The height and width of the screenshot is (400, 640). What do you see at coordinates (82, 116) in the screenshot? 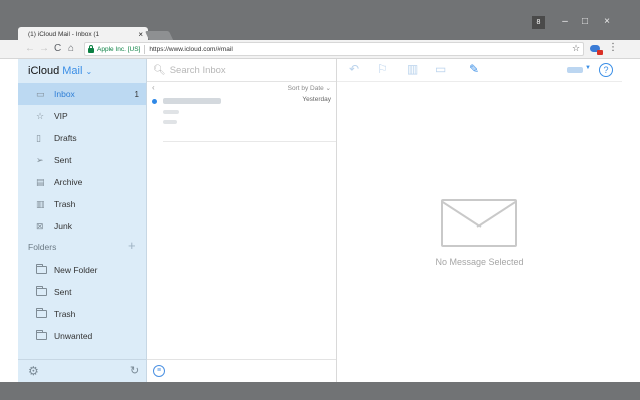
I see `sidebar-item-vip: ☆ VIP` at bounding box center [82, 116].